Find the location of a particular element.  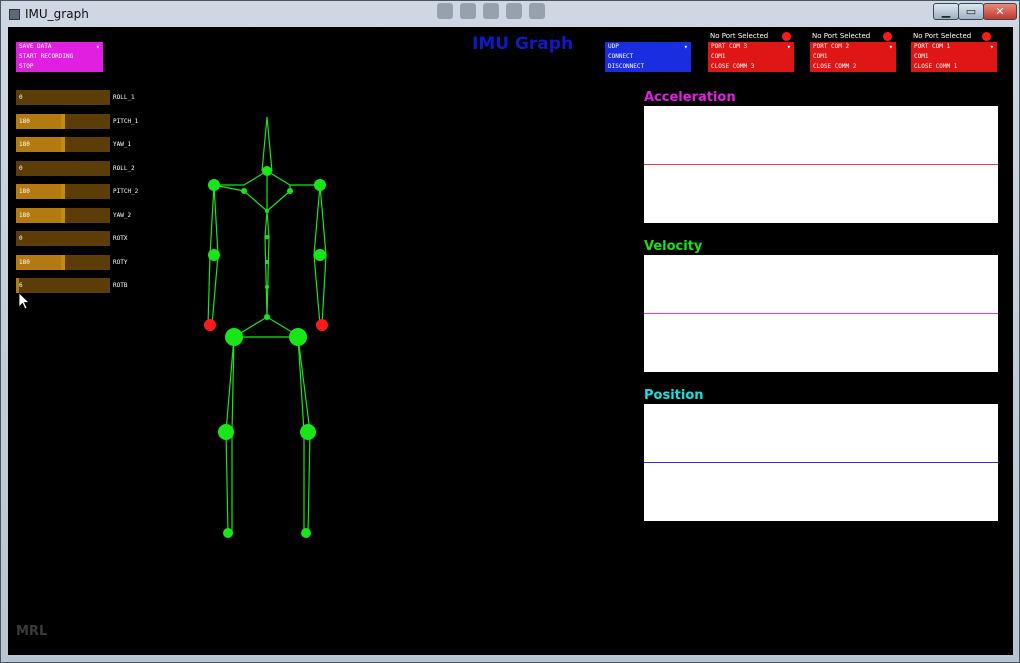

maximize-button: ▭ is located at coordinates (971, 11).